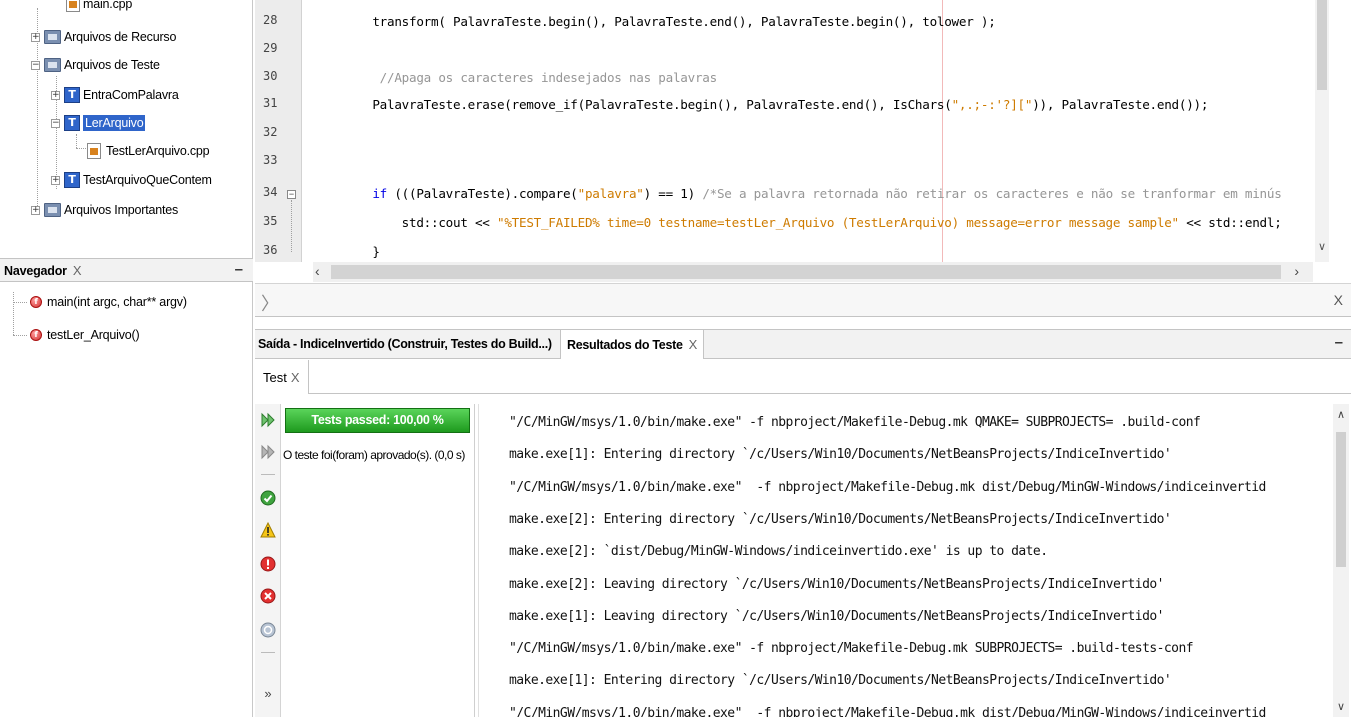 This screenshot has width=1351, height=717. I want to click on breadcrumb-arrow-icon: 〉, so click(270, 303).